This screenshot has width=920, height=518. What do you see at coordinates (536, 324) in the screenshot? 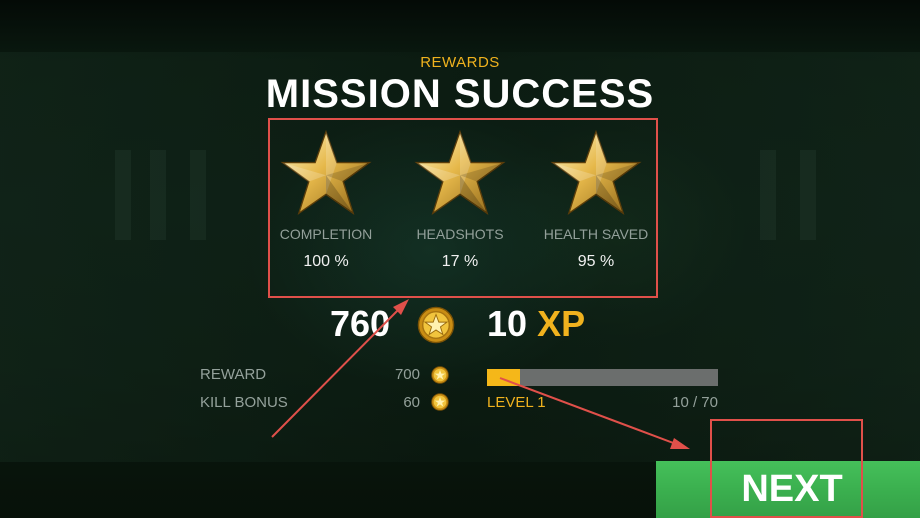
I see `xp-total: 10 XP` at bounding box center [536, 324].